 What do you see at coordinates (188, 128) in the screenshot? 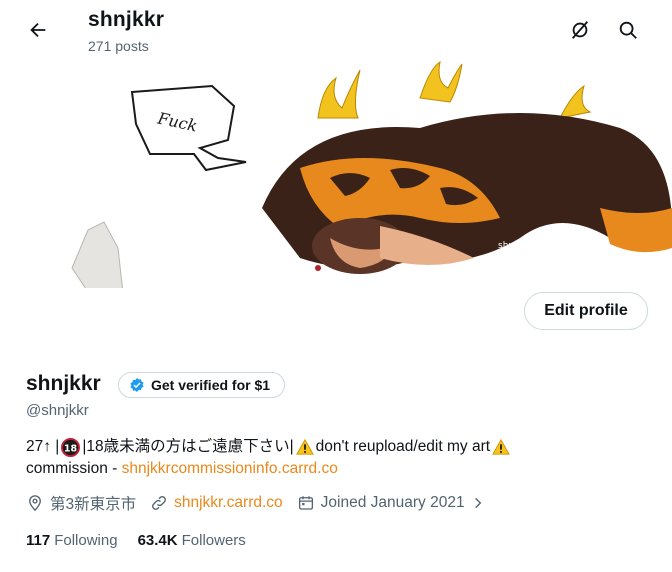
I see `speech-bubble: Fuck` at bounding box center [188, 128].